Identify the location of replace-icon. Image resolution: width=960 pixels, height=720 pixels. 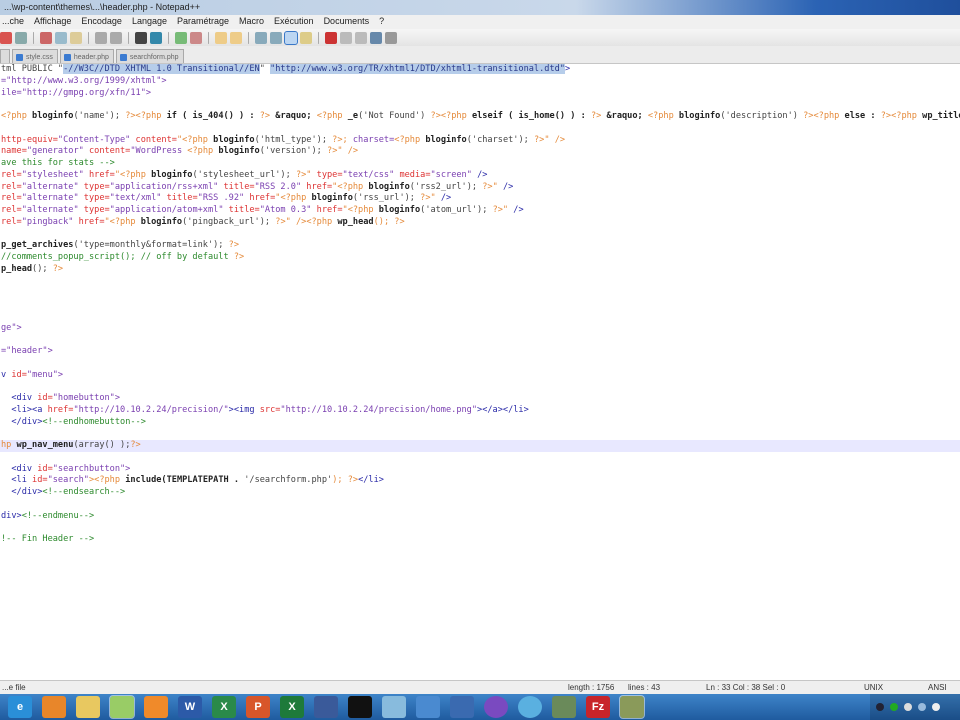
(156, 37).